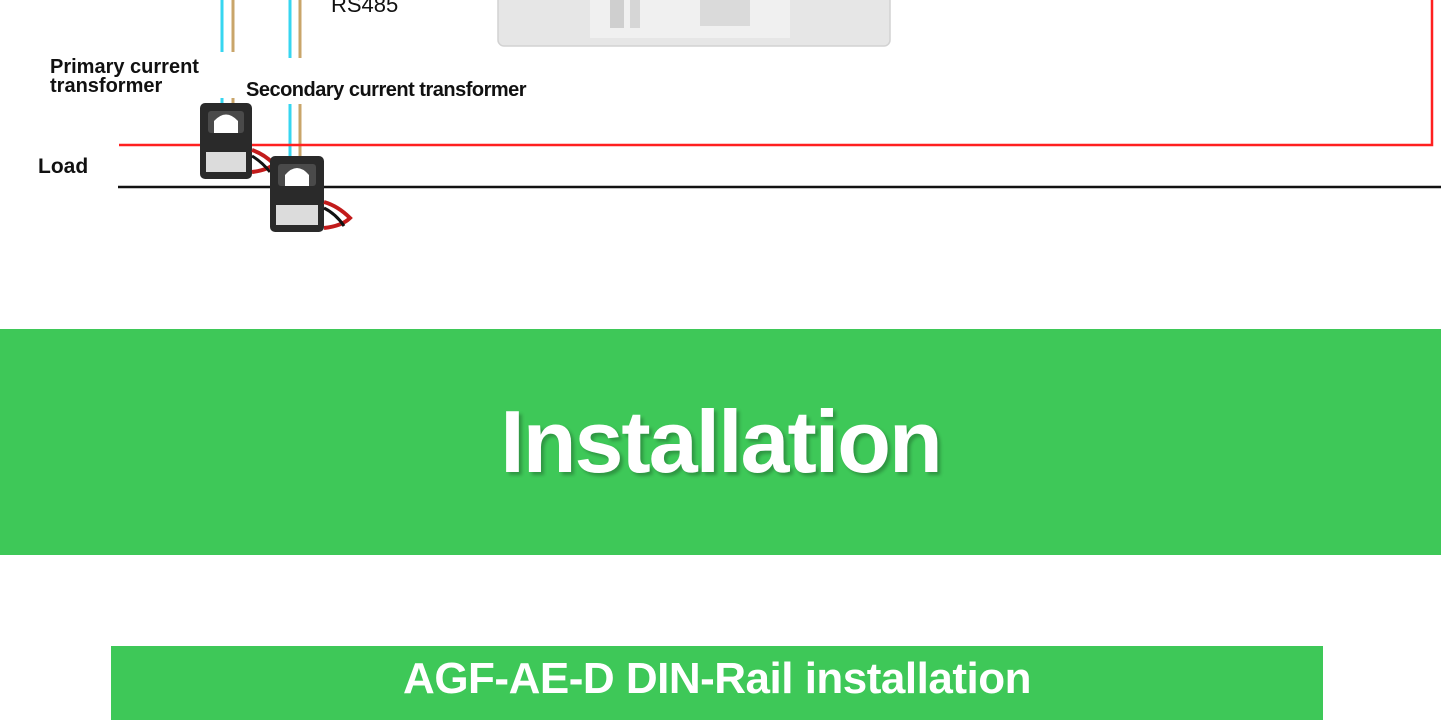  Describe the element at coordinates (365, 8) in the screenshot. I see `rs485-label: RS485` at that location.